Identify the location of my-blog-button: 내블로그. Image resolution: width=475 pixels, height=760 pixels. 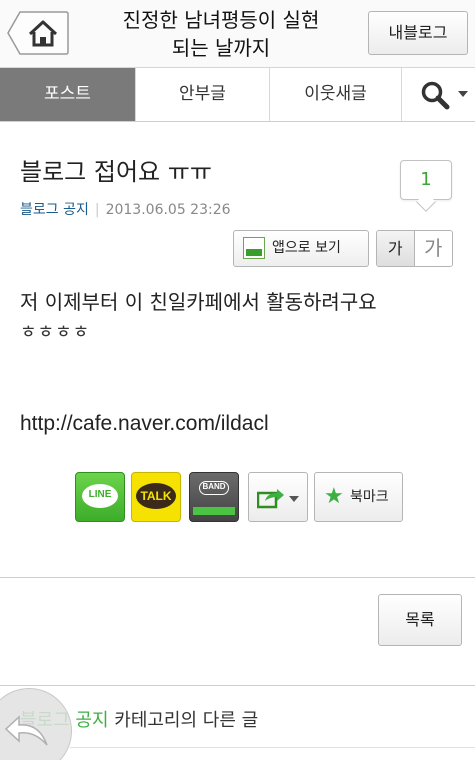
(418, 33).